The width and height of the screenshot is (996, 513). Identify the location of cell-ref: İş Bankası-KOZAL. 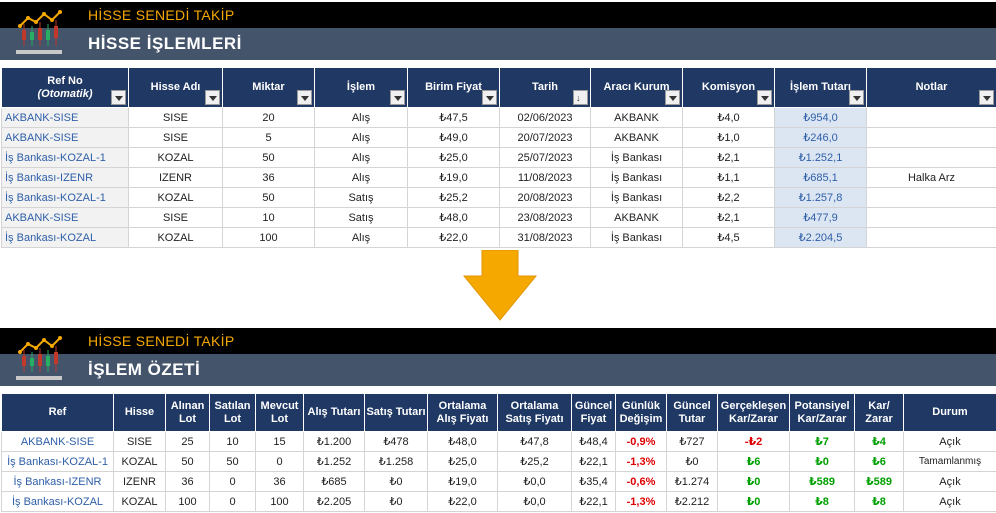
(65, 237).